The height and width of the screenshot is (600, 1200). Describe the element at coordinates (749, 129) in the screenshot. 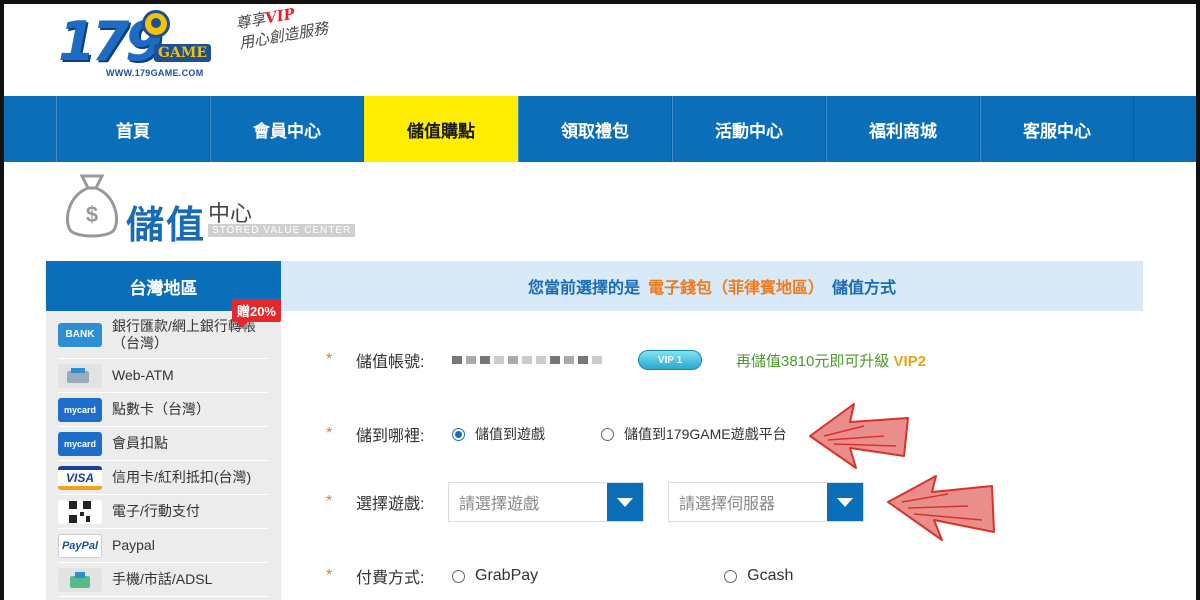

I see `nav-events: 活動中心` at that location.